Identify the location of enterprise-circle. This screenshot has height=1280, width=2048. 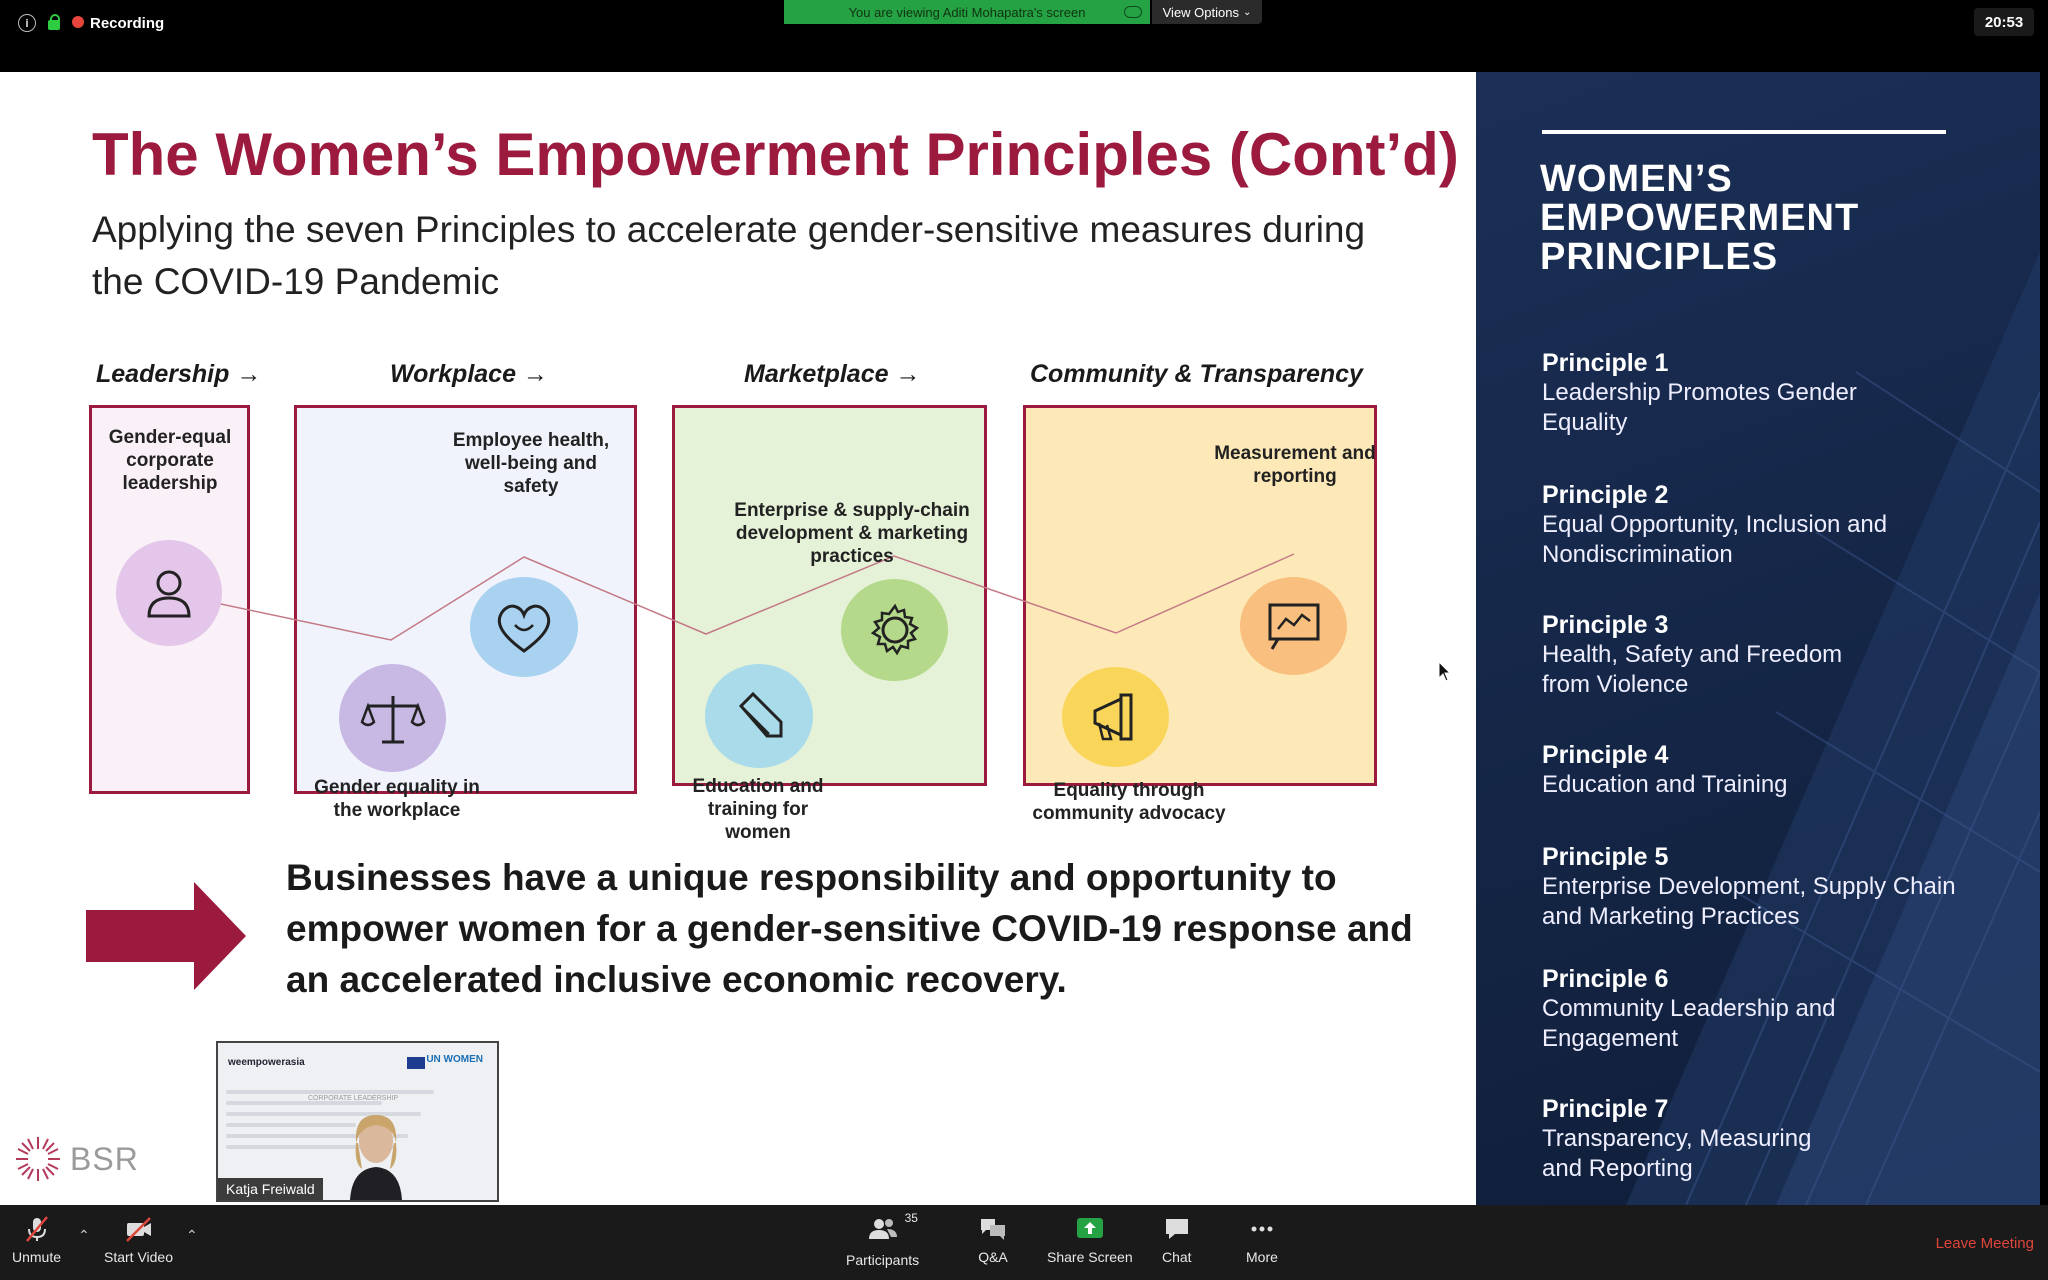
(894, 630).